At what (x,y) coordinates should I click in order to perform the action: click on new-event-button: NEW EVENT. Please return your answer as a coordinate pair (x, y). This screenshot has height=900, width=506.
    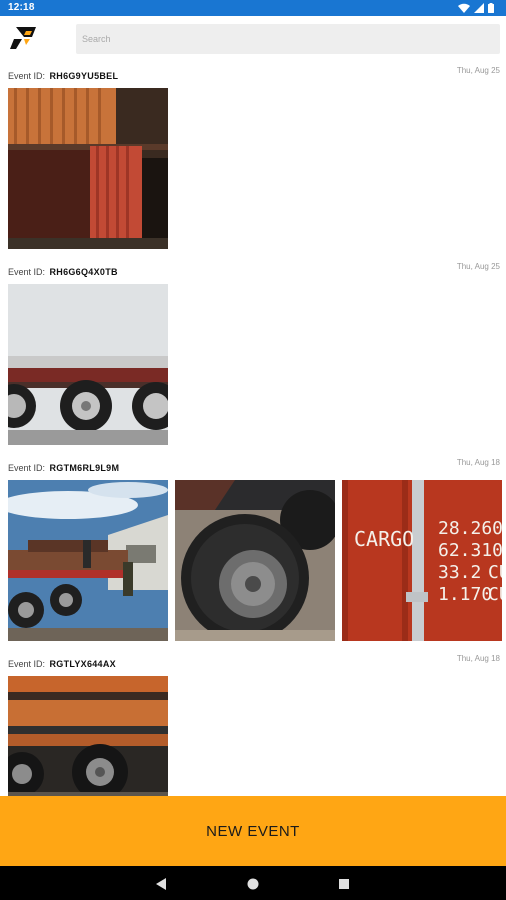
    Looking at the image, I should click on (253, 831).